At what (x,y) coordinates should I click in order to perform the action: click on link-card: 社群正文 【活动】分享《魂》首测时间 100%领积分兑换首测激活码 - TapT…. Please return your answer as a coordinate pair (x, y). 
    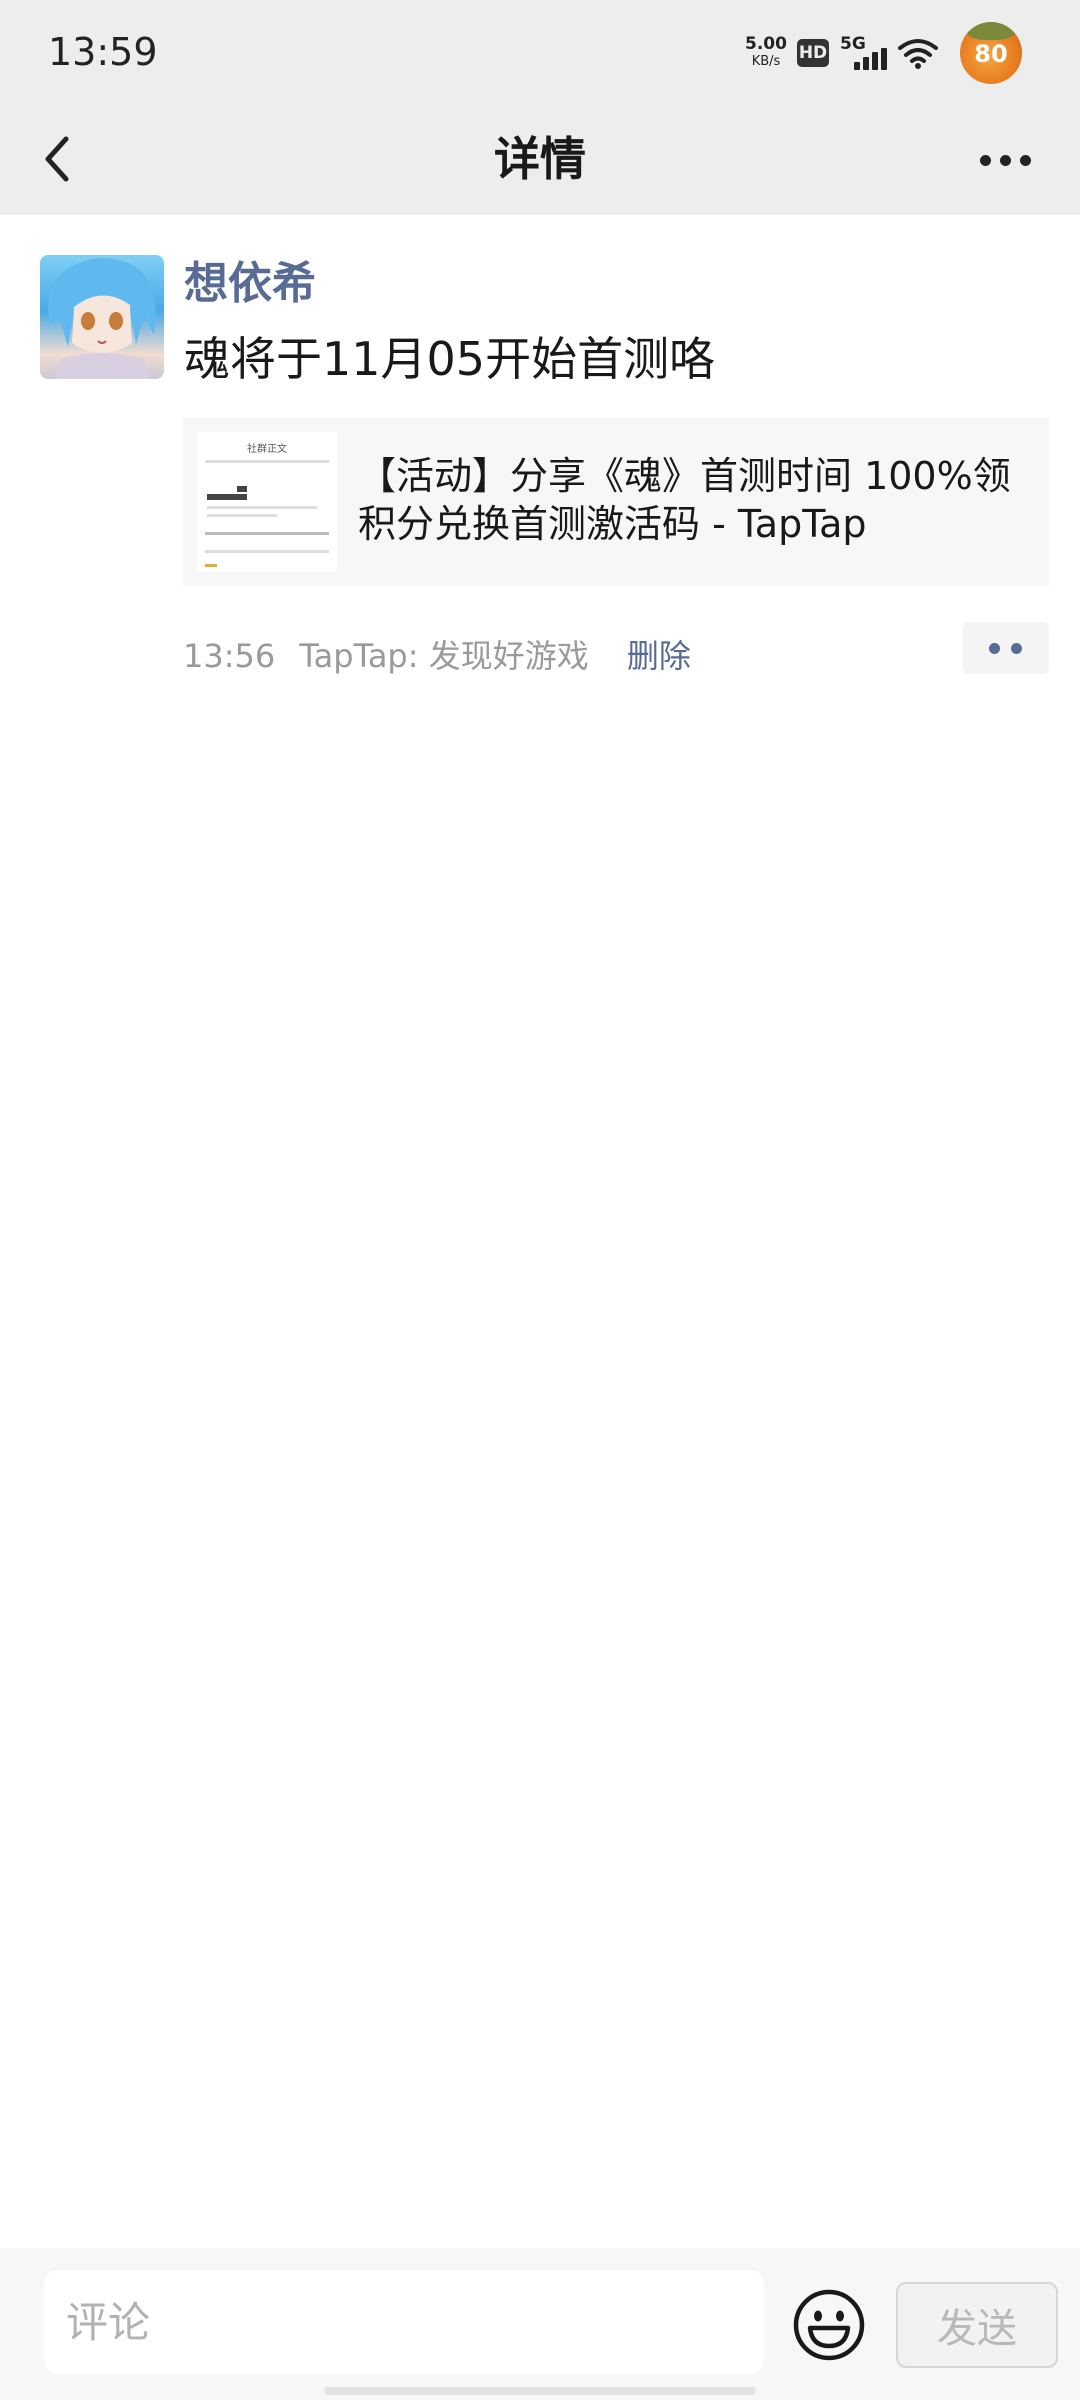
    Looking at the image, I should click on (616, 502).